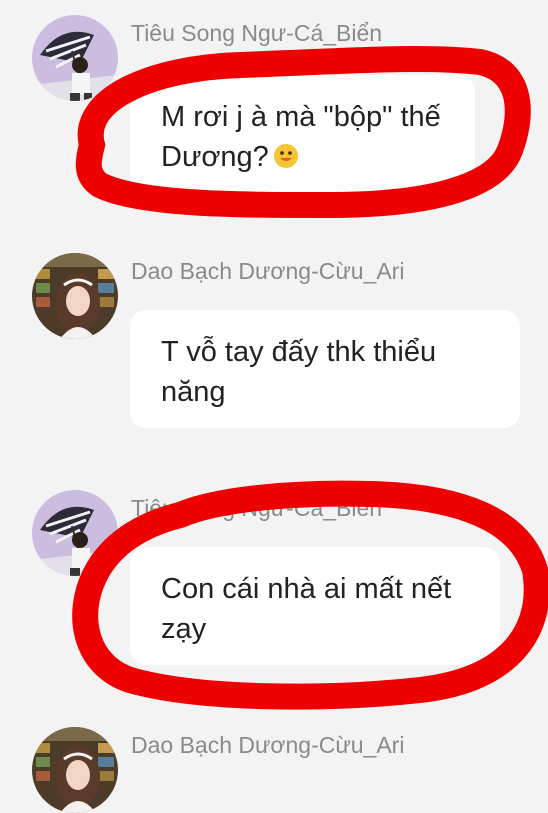  I want to click on message-line: Dương?, so click(215, 157).